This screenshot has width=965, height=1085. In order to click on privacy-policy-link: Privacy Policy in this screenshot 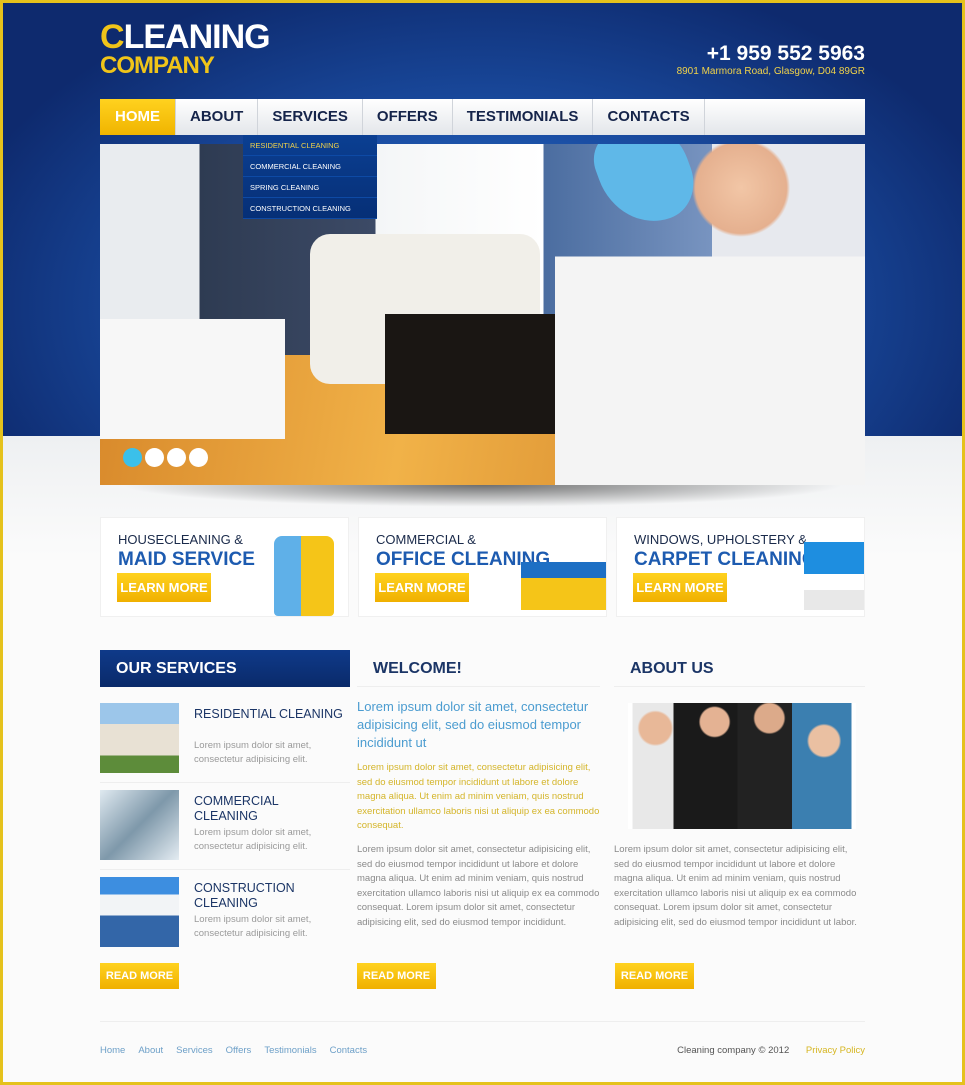, I will do `click(835, 1050)`.